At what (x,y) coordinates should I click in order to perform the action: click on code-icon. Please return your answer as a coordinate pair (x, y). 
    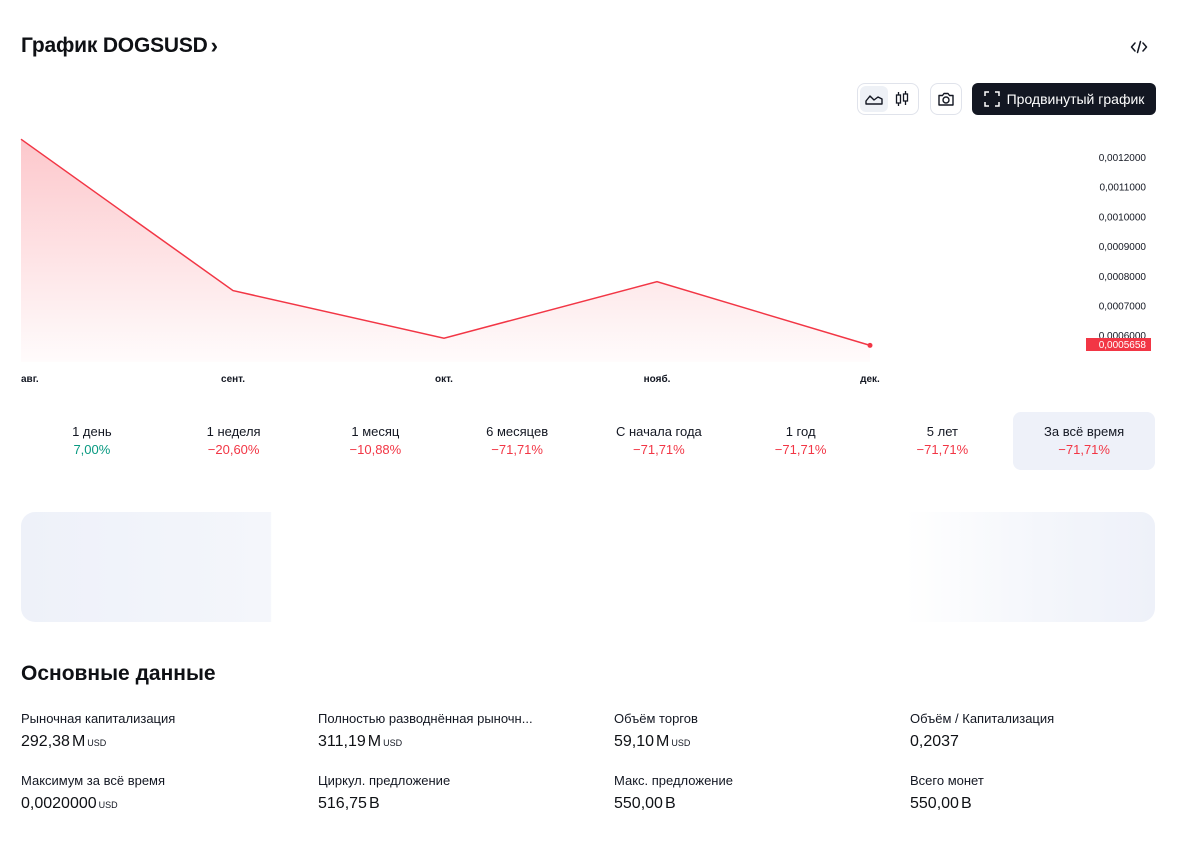
    Looking at the image, I should click on (1139, 47).